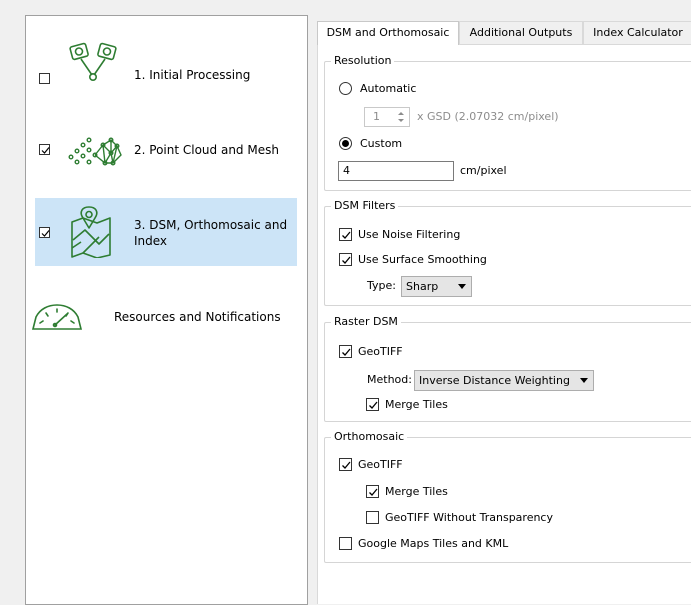 The height and width of the screenshot is (605, 691). What do you see at coordinates (366, 322) in the screenshot?
I see `raster-dsm-title: Raster DSM` at bounding box center [366, 322].